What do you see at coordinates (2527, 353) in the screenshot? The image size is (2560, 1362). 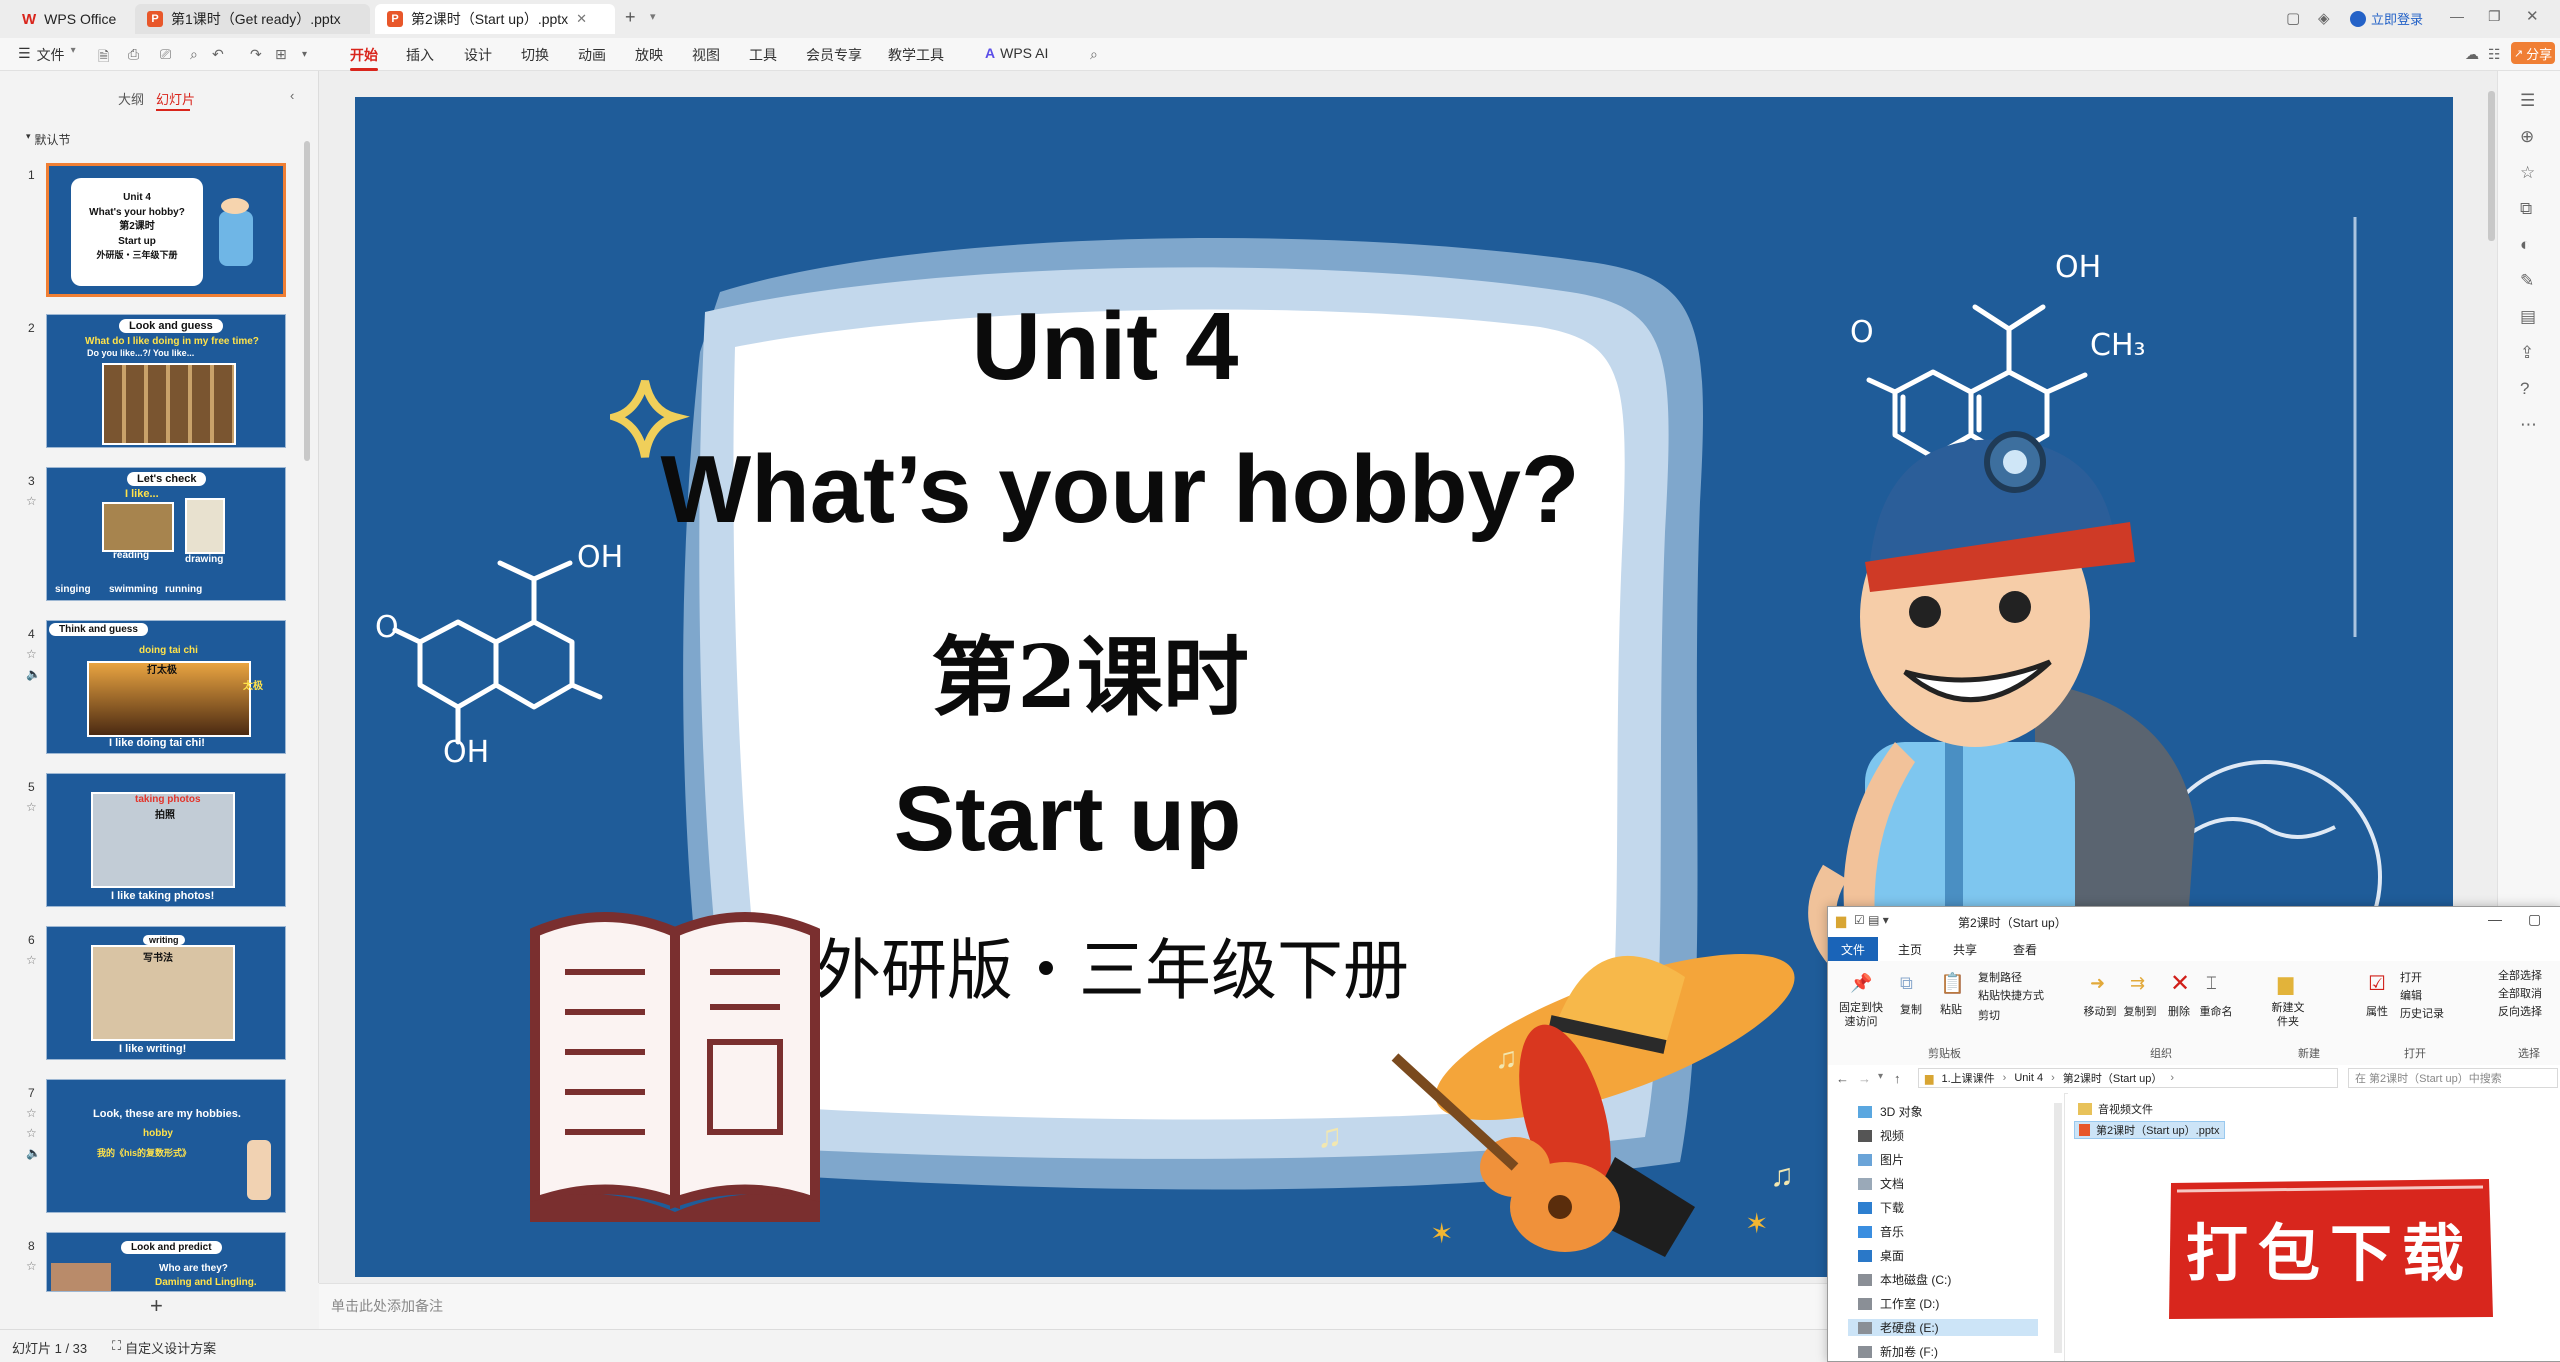 I see `share-icon: ⇪` at bounding box center [2527, 353].